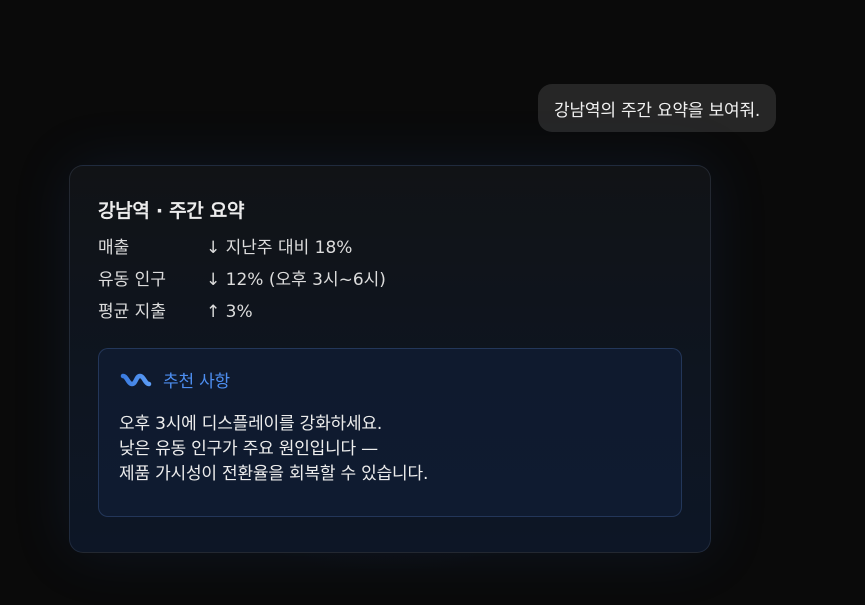 The height and width of the screenshot is (605, 865). I want to click on recommendation-header: 추천 사항, so click(390, 379).